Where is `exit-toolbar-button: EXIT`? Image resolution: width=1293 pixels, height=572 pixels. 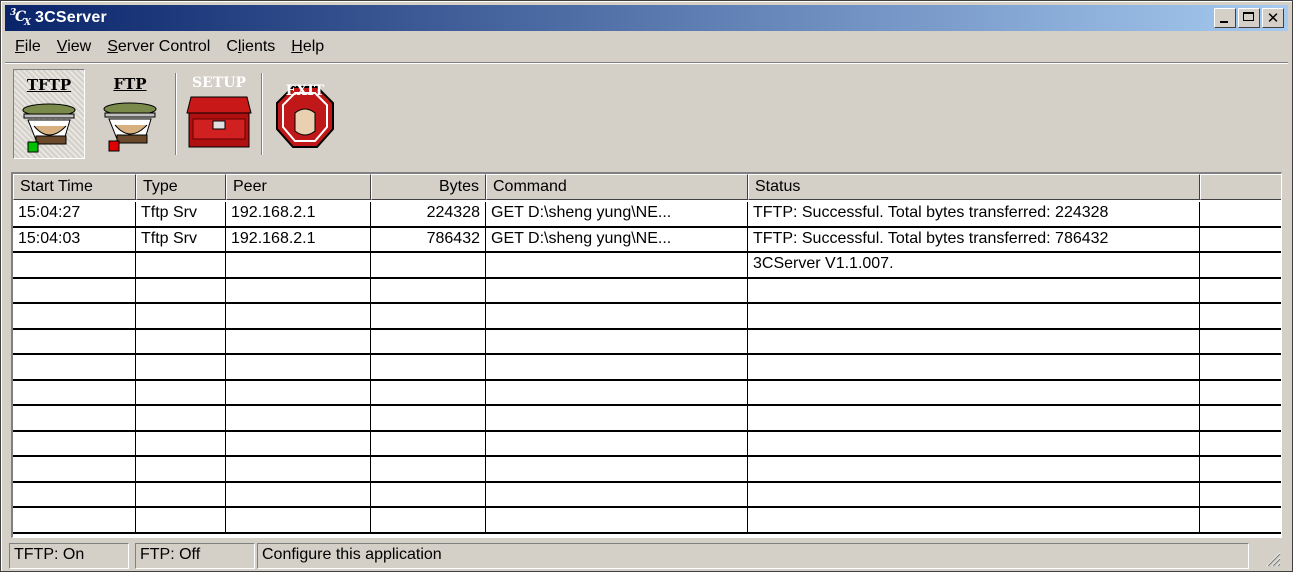
exit-toolbar-button: EXIT is located at coordinates (305, 114).